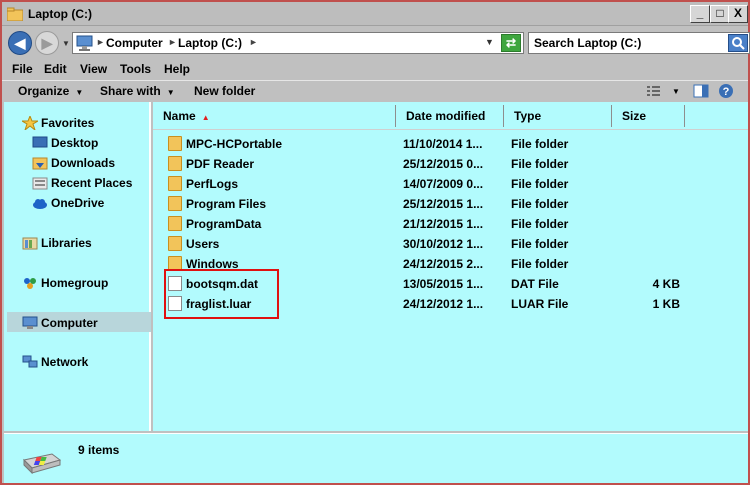 The image size is (750, 485). What do you see at coordinates (700, 14) in the screenshot?
I see `minimize-button: _` at bounding box center [700, 14].